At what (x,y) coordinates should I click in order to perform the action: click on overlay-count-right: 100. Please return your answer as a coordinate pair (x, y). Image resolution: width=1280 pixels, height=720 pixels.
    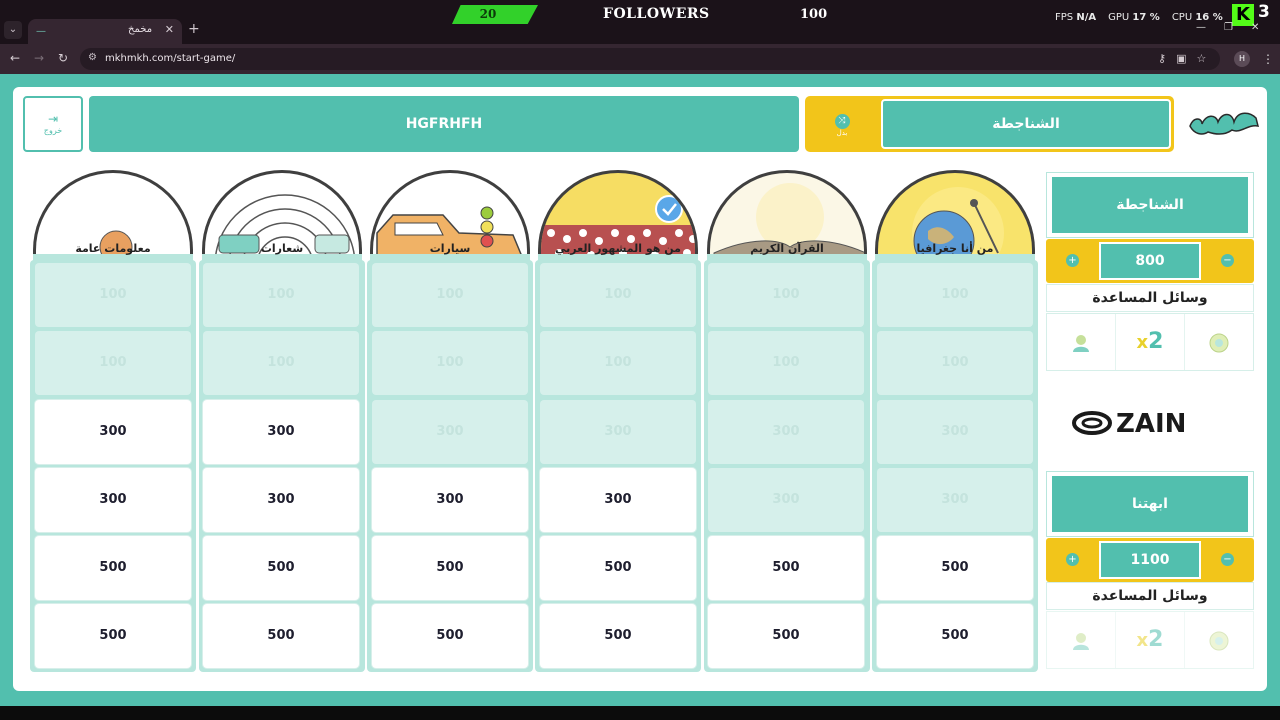
    Looking at the image, I should click on (814, 14).